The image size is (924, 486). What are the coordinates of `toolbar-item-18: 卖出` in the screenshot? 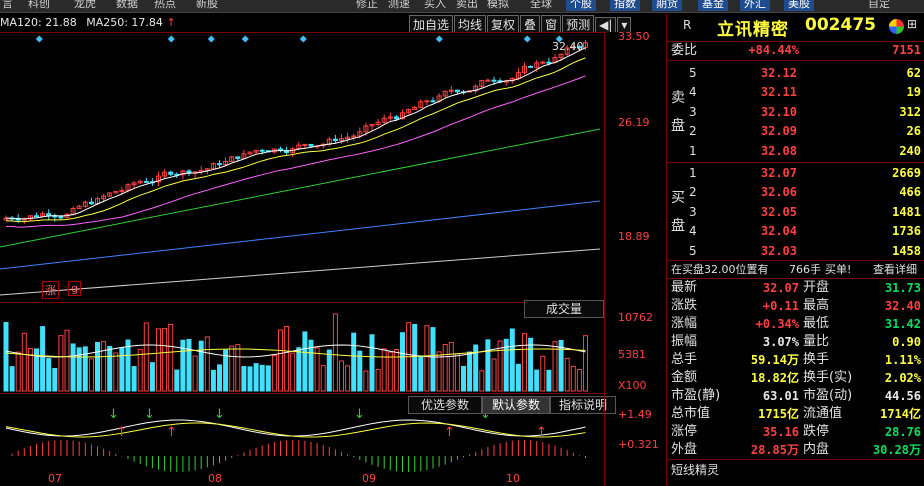 It's located at (467, 5).